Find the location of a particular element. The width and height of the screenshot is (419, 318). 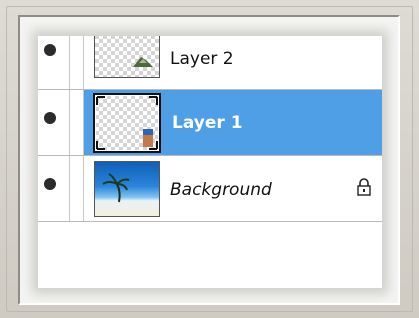

layer-row-layer-2: Layer 2 is located at coordinates (210, 63).